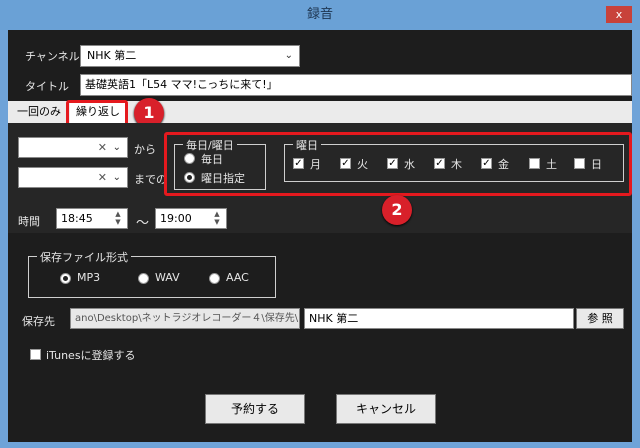 The image size is (640, 448). Describe the element at coordinates (185, 318) in the screenshot. I see `save-path-field: ano\Desktop\ネットラジオレコーダー４\保存先\` at that location.